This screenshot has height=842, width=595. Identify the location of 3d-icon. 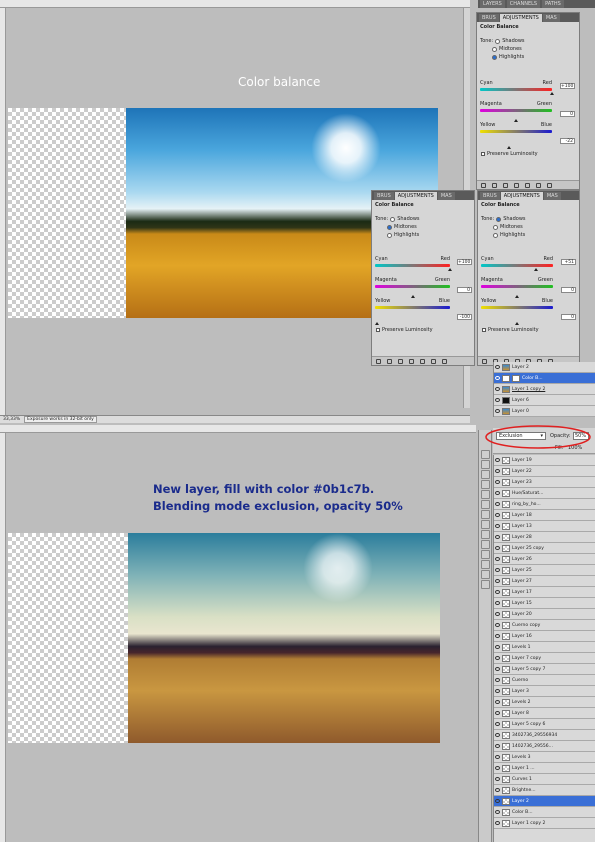
(485, 564).